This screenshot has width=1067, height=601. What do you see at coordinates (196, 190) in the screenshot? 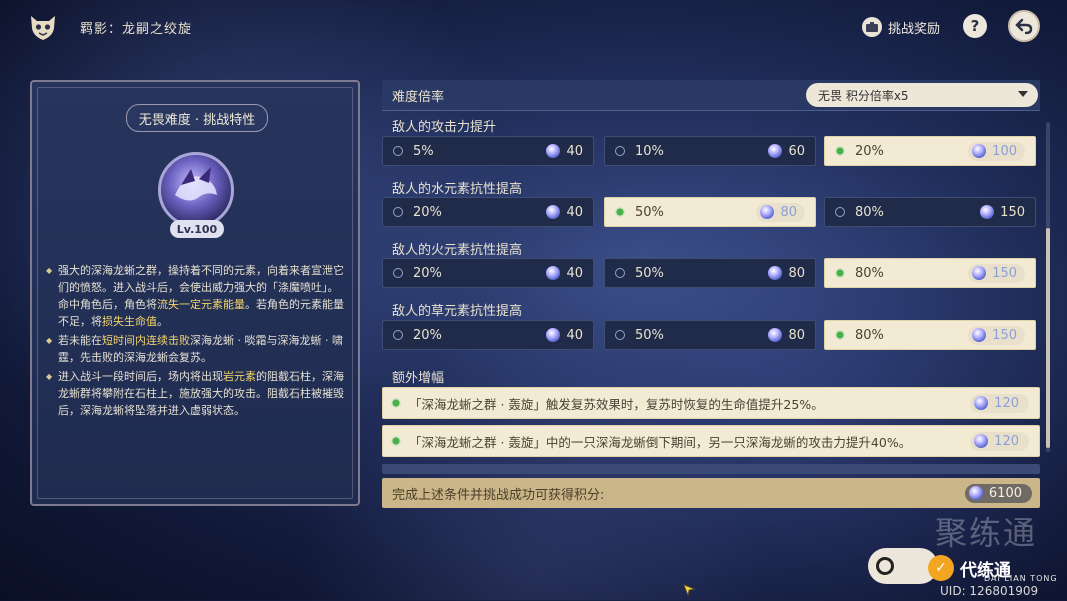
I see `boss-portrait` at bounding box center [196, 190].